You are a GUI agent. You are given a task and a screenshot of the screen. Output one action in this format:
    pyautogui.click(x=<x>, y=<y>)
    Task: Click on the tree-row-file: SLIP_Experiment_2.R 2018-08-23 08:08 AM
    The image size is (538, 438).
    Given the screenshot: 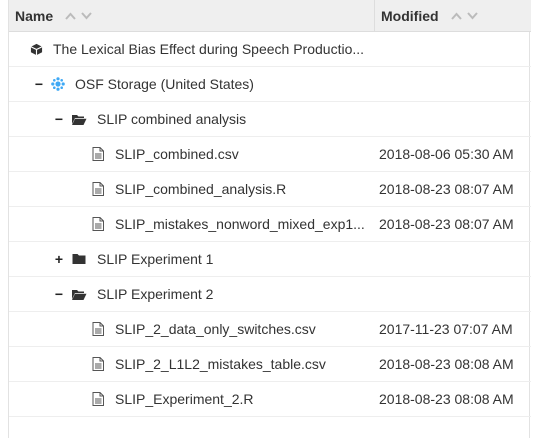 What is the action you would take?
    pyautogui.click(x=270, y=399)
    